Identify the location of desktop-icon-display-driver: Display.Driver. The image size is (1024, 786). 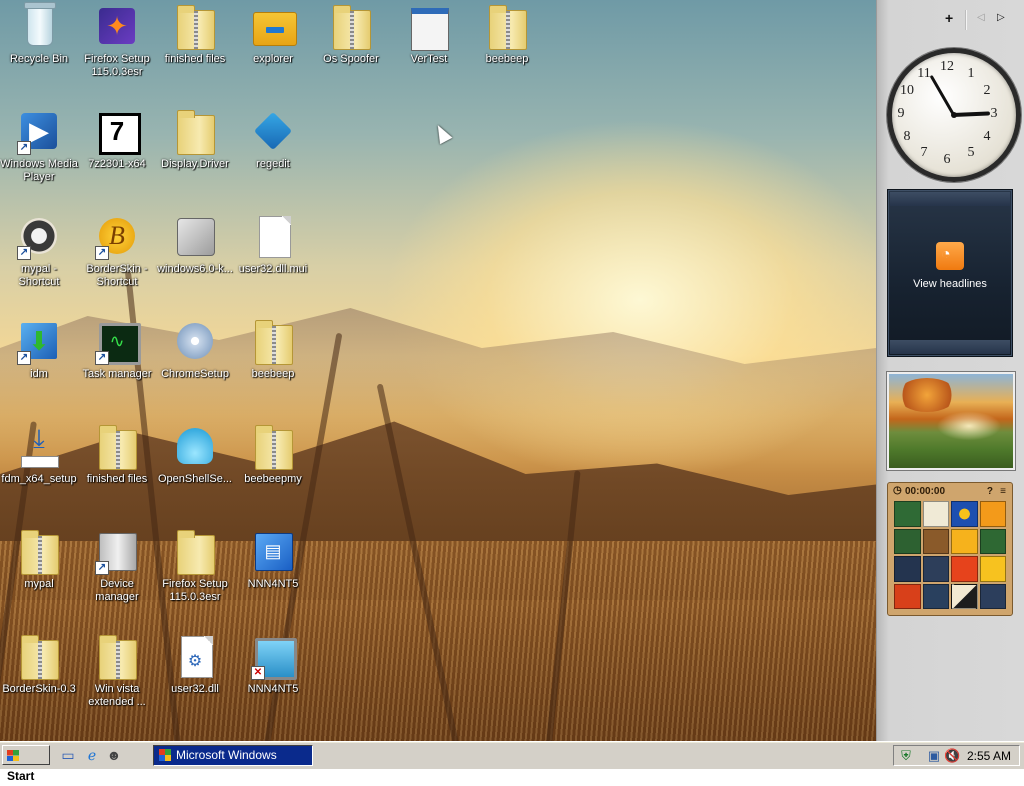
(195, 139).